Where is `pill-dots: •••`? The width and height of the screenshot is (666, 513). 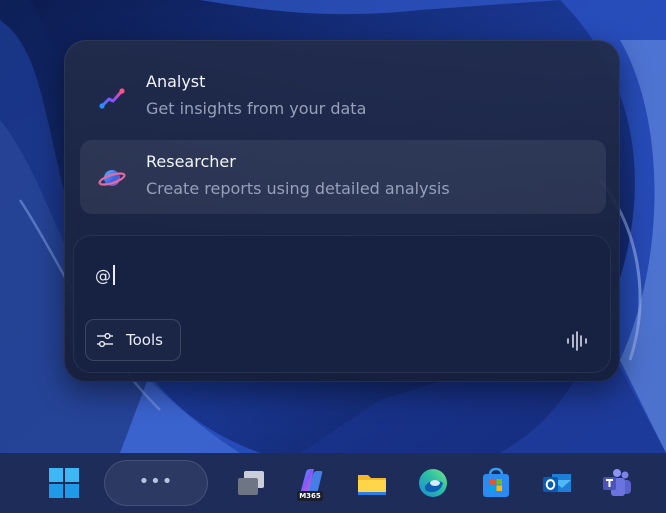 pill-dots: ••• is located at coordinates (156, 481).